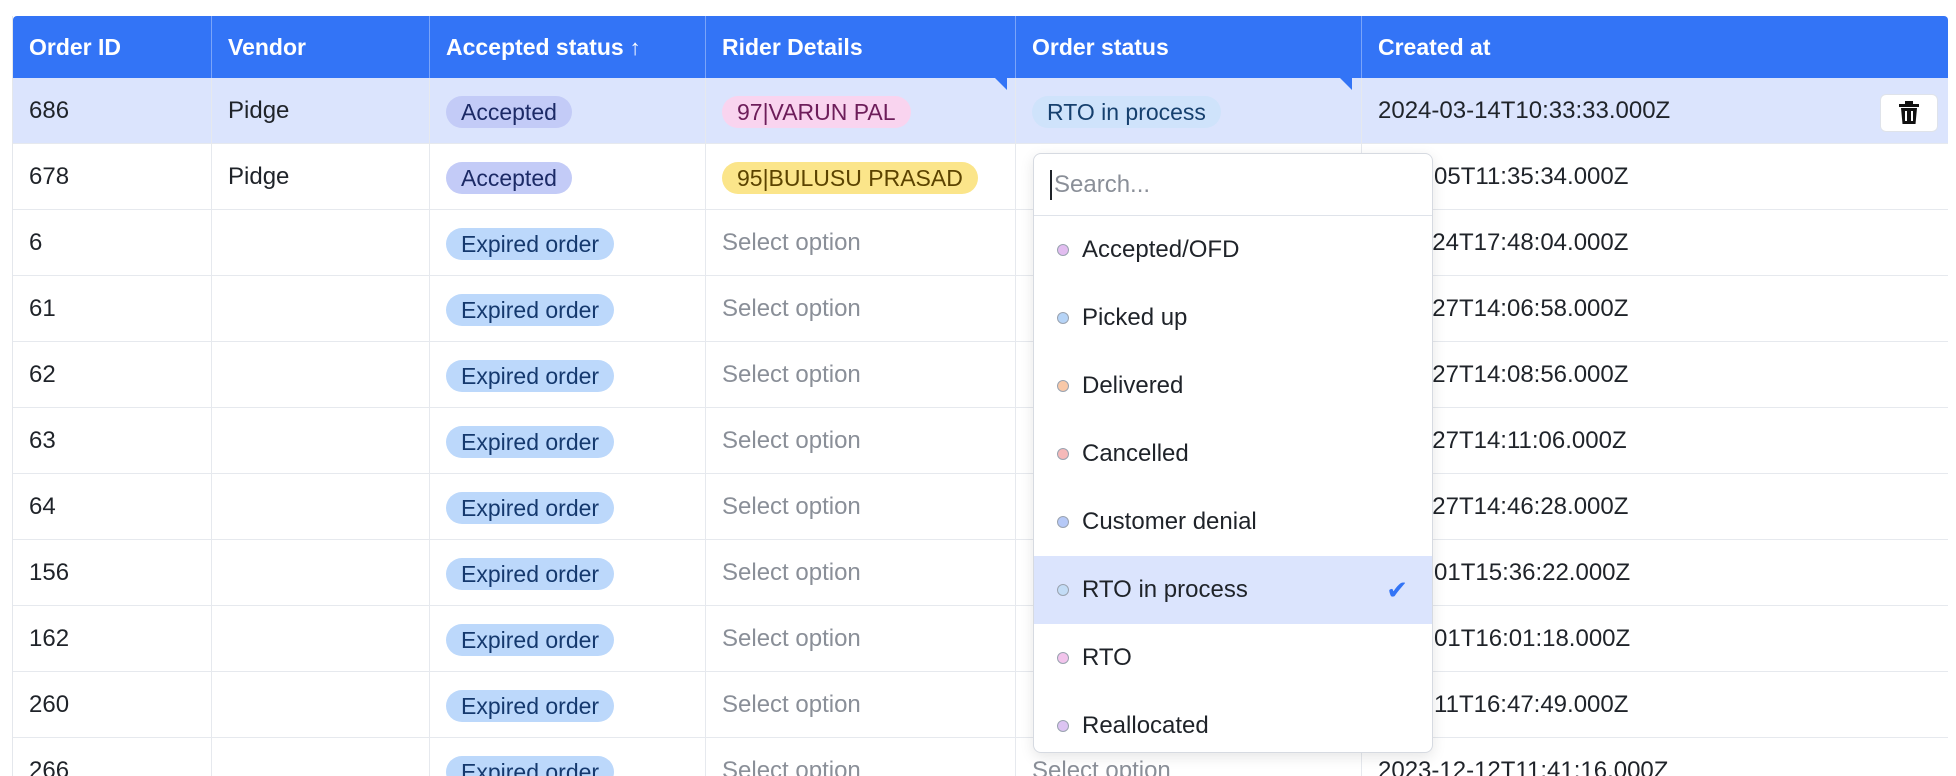  What do you see at coordinates (1655, 638) in the screenshot?
I see `cell-created-at: 3-12-01T16:01:18.000Z` at bounding box center [1655, 638].